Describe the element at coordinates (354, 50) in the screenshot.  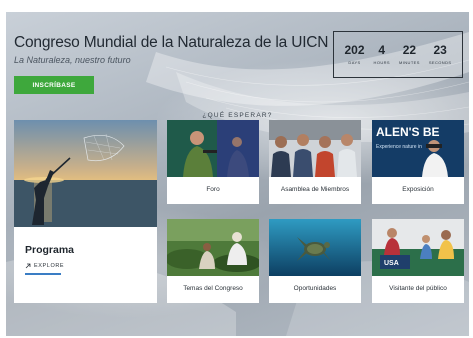
I see `countdown-value: 202` at that location.